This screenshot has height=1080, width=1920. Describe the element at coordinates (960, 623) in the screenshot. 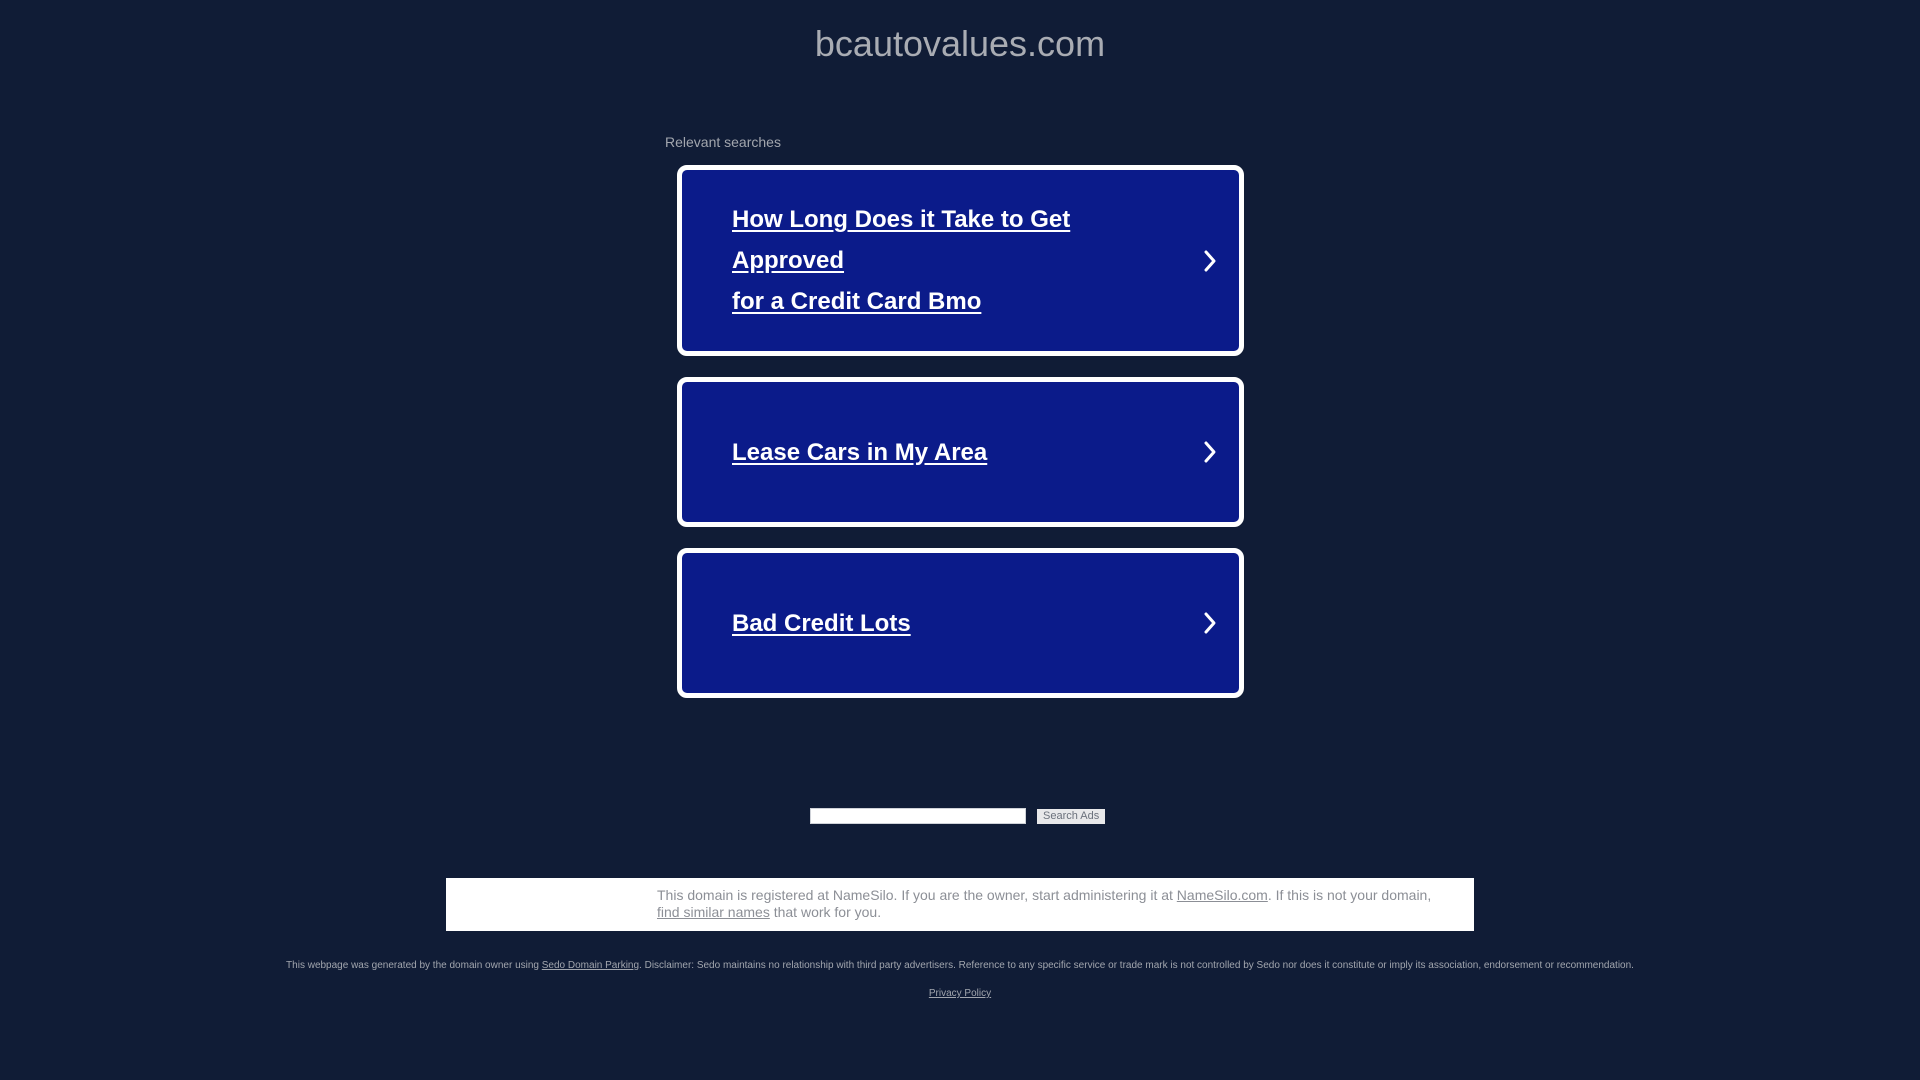

I see `search-result-card: Bad Credit Lots` at that location.